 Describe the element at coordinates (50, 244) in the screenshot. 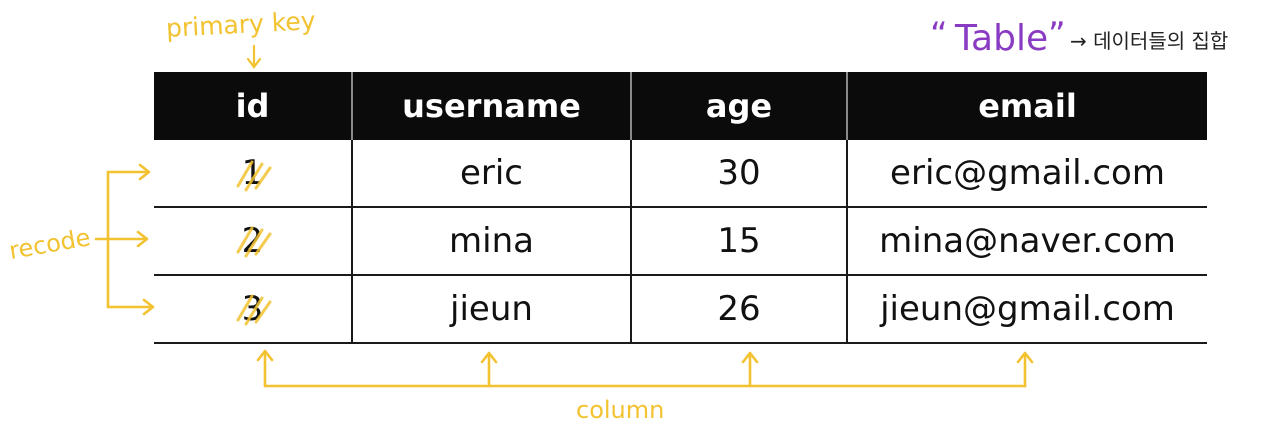

I see `record-label: recode` at that location.